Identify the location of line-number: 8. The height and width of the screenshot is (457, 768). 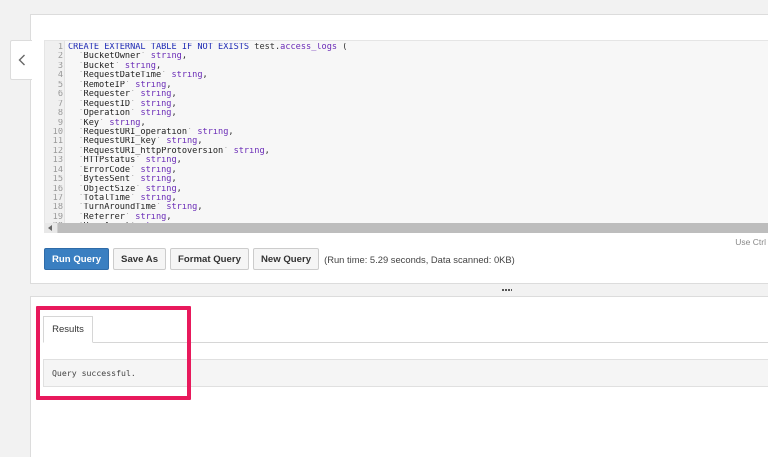
(60, 114).